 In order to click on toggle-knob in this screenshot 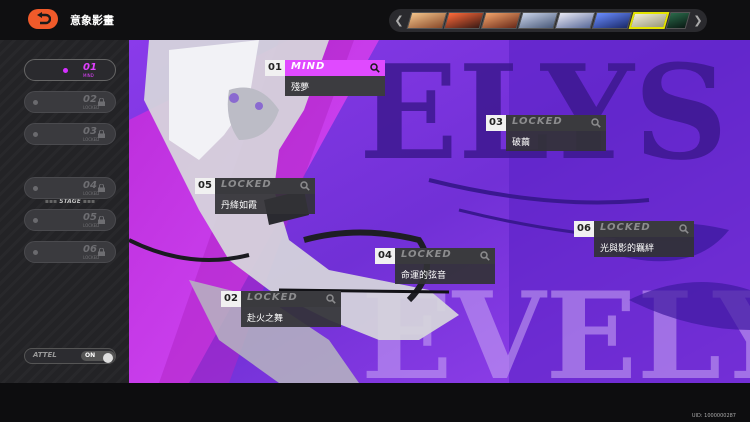, I will do `click(108, 358)`.